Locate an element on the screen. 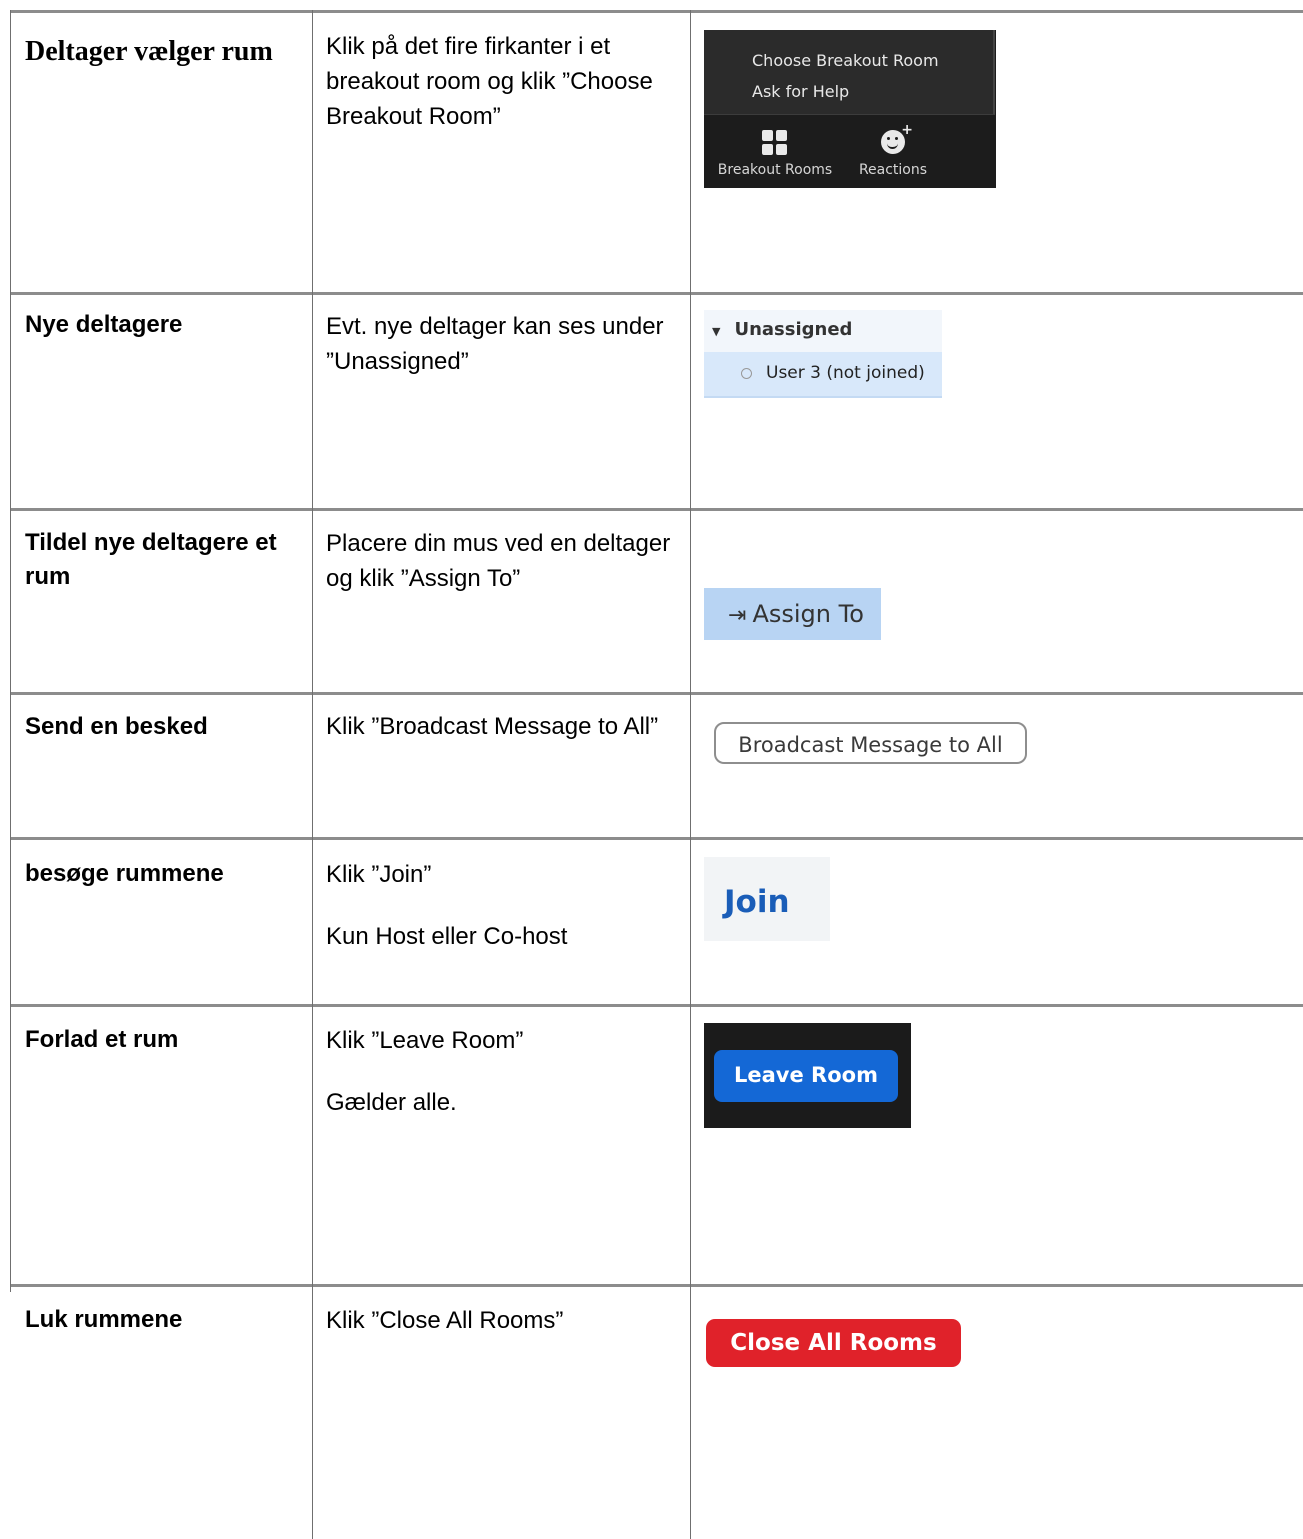 The height and width of the screenshot is (1539, 1303). assign-to-button: ⇥ Assign To is located at coordinates (792, 614).